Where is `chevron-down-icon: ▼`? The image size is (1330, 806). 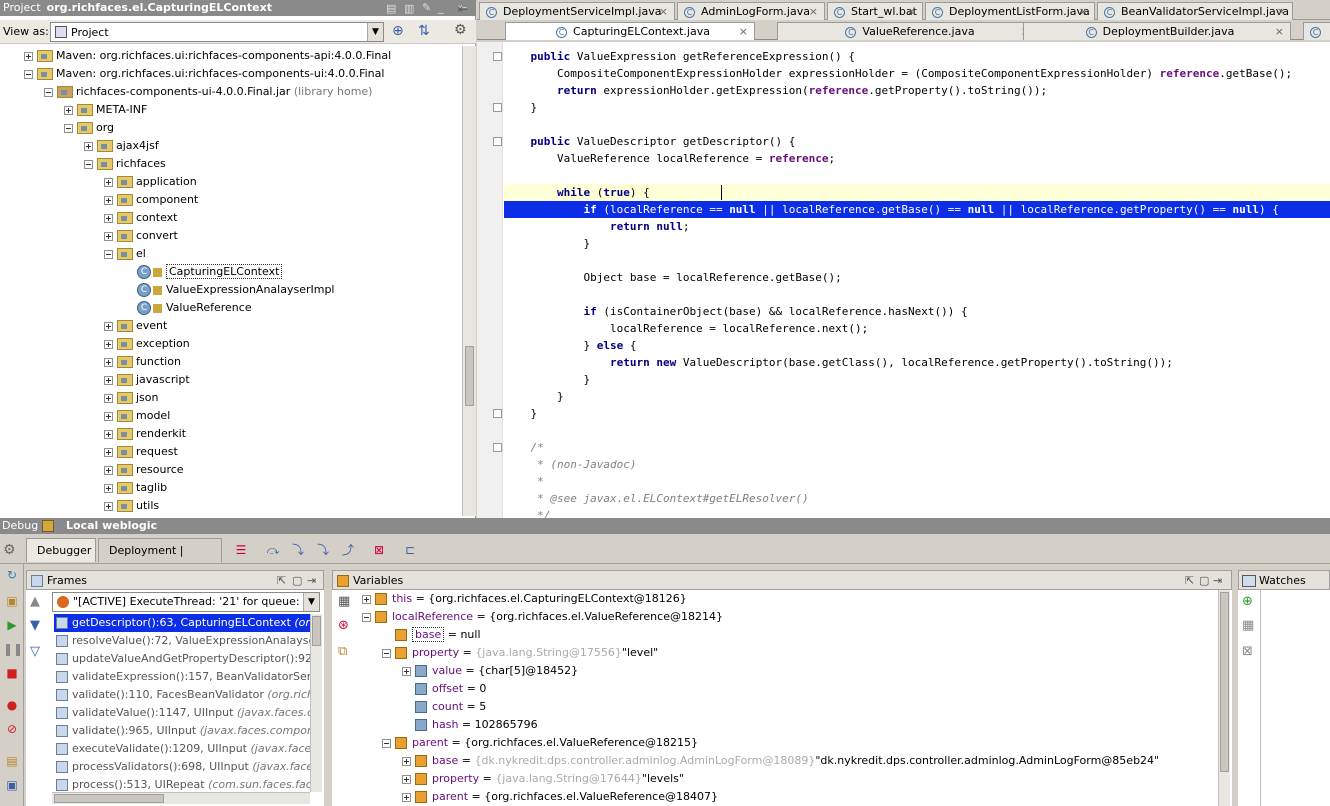
chevron-down-icon: ▼ is located at coordinates (375, 32).